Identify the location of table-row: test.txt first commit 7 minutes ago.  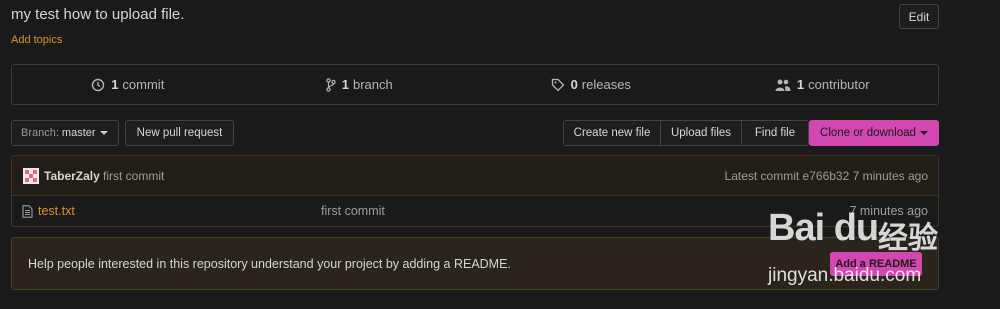
(475, 211).